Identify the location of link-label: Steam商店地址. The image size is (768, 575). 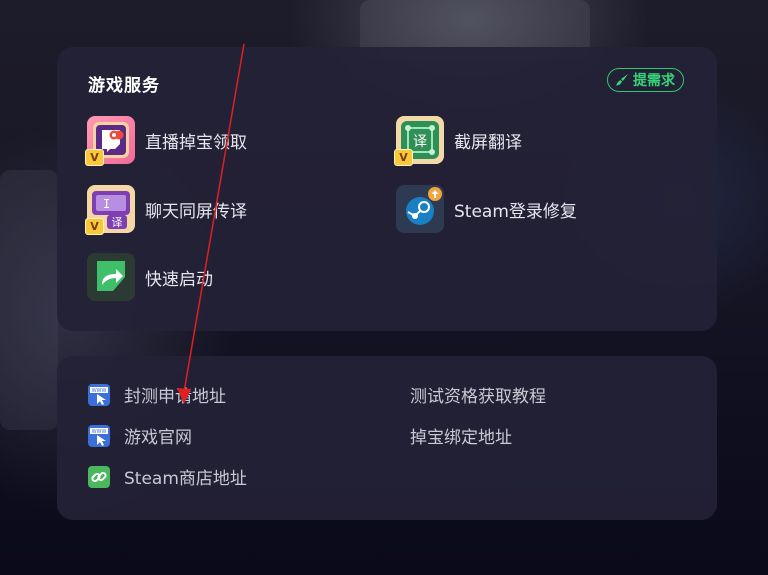
(185, 479).